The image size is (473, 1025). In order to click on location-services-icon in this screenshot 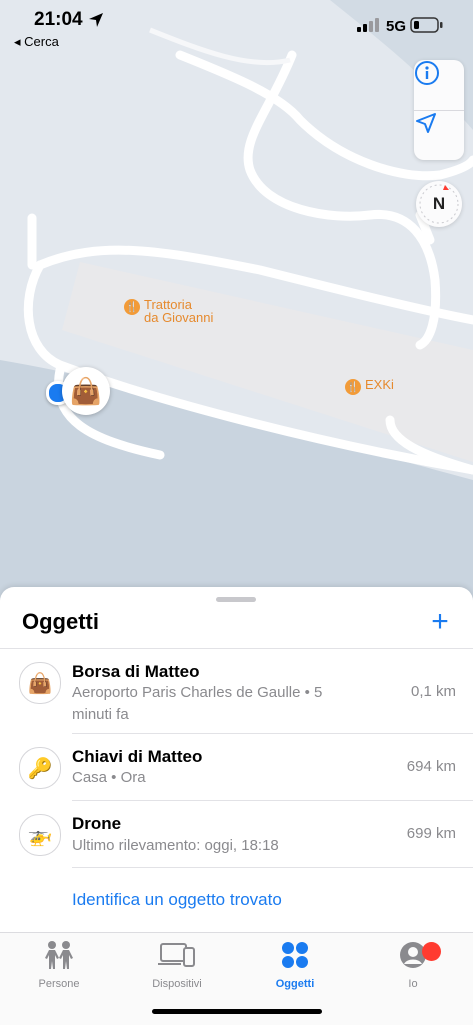, I will do `click(96, 20)`.